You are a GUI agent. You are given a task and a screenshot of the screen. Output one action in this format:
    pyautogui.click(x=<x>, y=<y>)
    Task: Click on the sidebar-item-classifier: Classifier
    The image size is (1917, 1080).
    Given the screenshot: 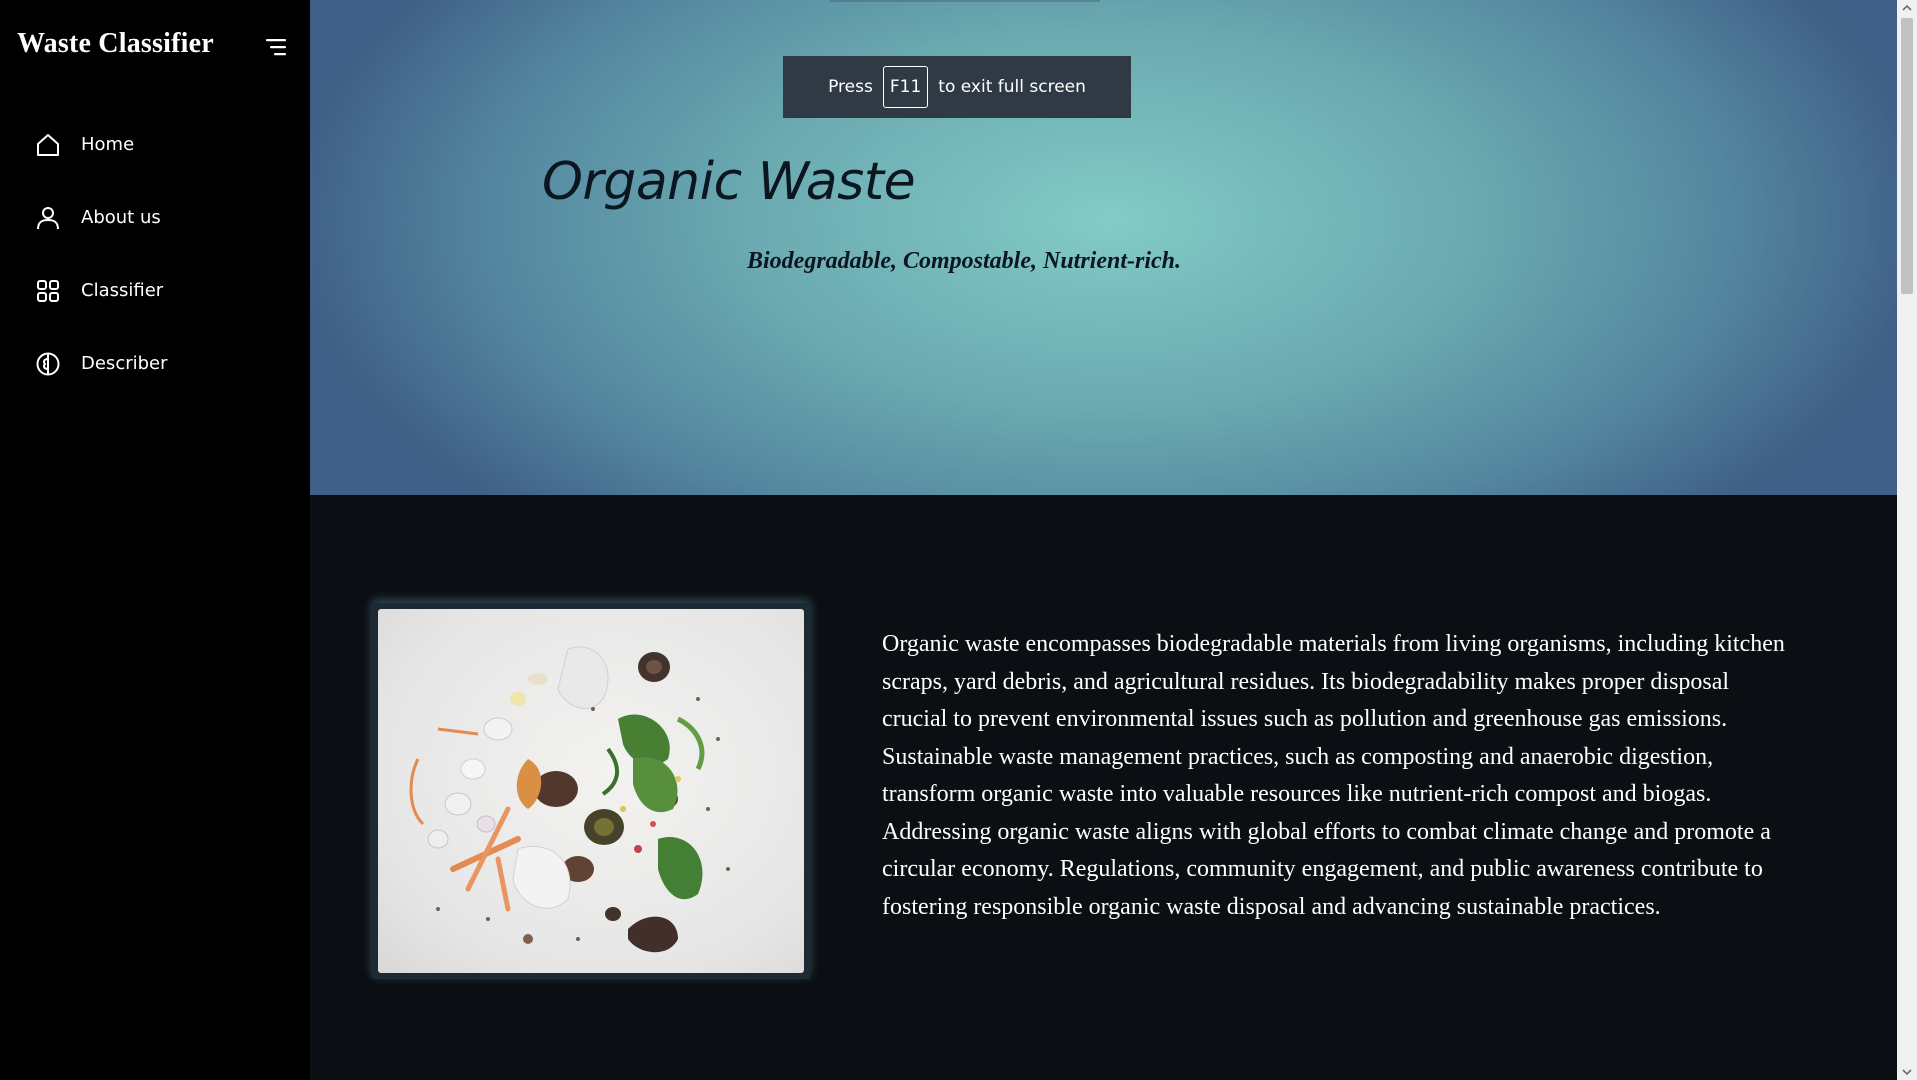 What is the action you would take?
    pyautogui.click(x=155, y=290)
    